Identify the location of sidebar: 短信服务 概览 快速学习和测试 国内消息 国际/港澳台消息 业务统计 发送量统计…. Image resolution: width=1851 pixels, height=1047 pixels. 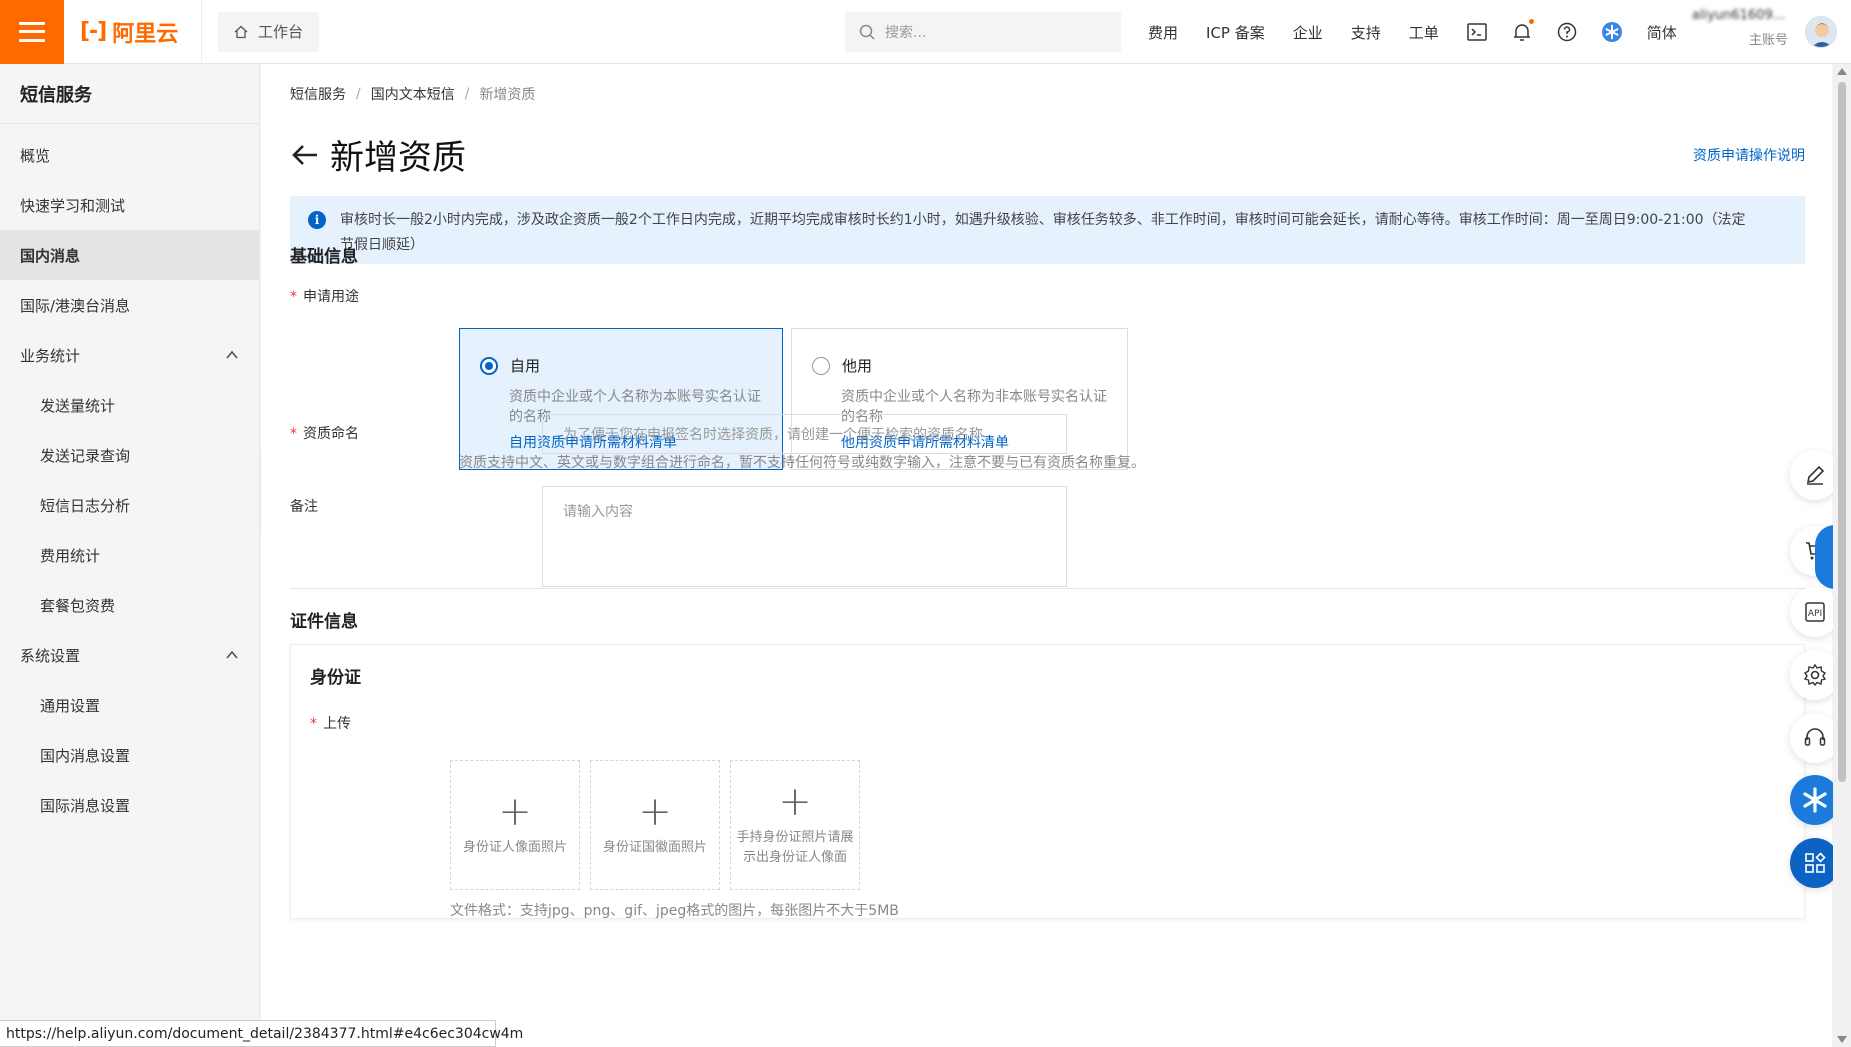
(130, 555).